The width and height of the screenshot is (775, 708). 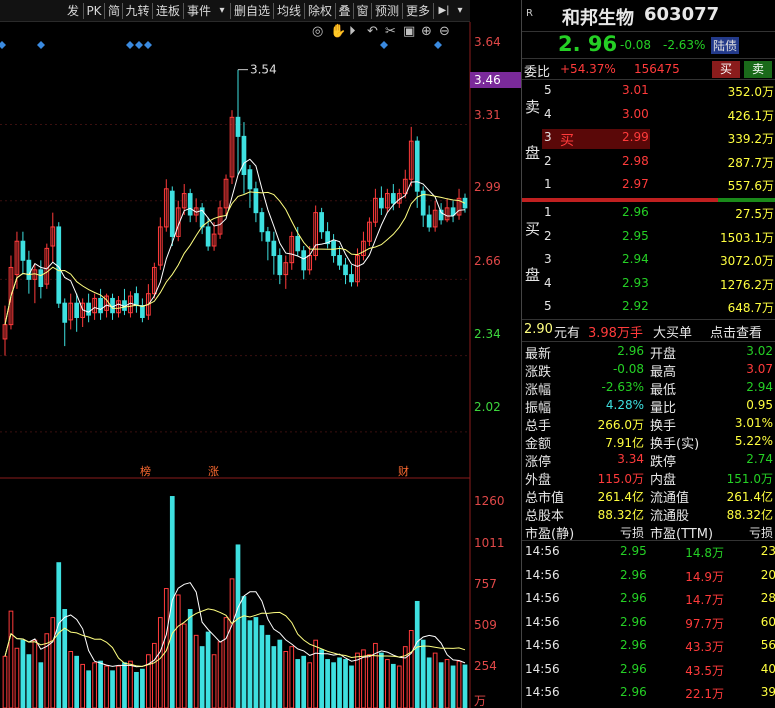 What do you see at coordinates (199, 11) in the screenshot?
I see `toolbar-events: 事件` at bounding box center [199, 11].